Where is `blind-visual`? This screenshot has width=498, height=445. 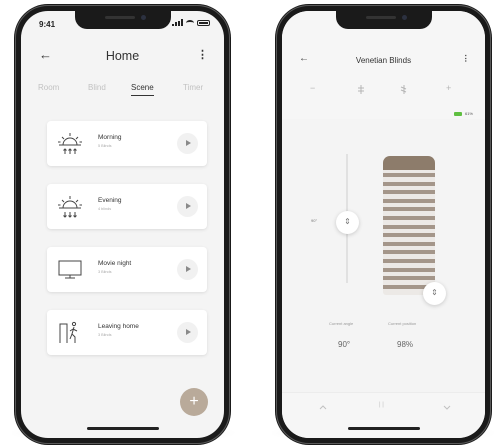 blind-visual is located at coordinates (409, 225).